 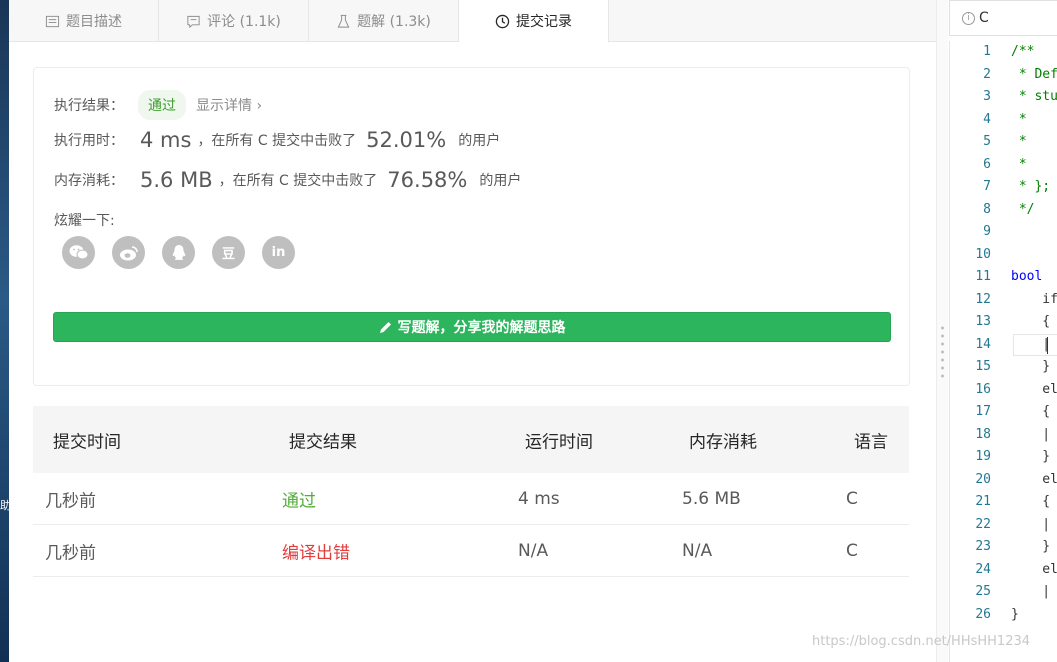 What do you see at coordinates (176, 180) in the screenshot?
I see `memory-value: 5.6 MB` at bounding box center [176, 180].